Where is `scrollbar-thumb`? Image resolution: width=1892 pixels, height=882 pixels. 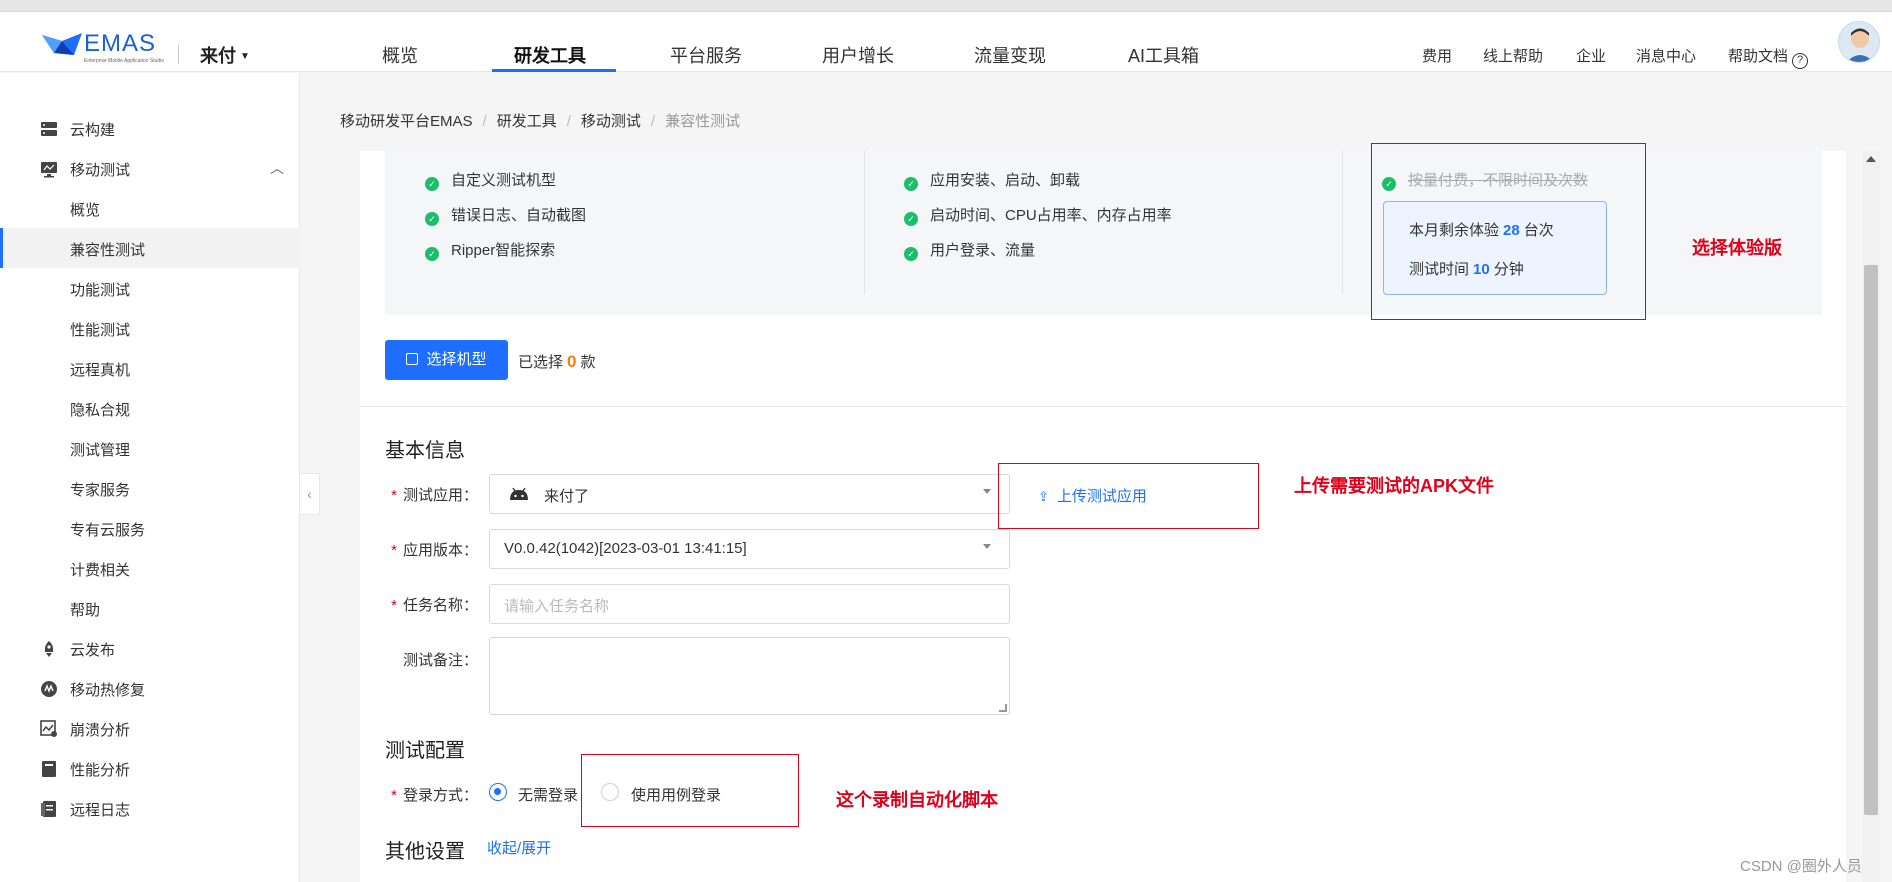 scrollbar-thumb is located at coordinates (1871, 540).